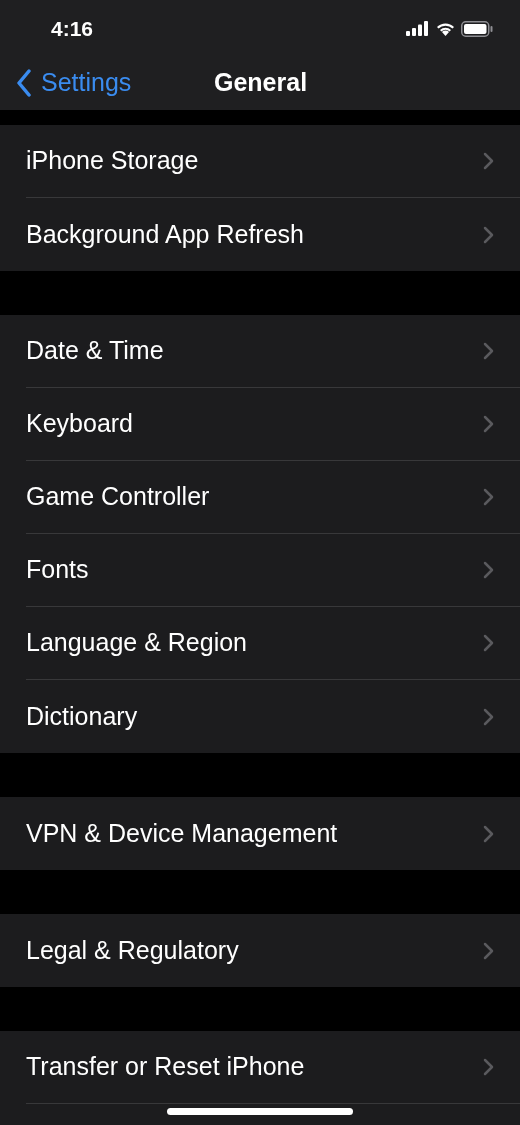 The height and width of the screenshot is (1125, 520). Describe the element at coordinates (57, 570) in the screenshot. I see `row-label: Fonts` at that location.